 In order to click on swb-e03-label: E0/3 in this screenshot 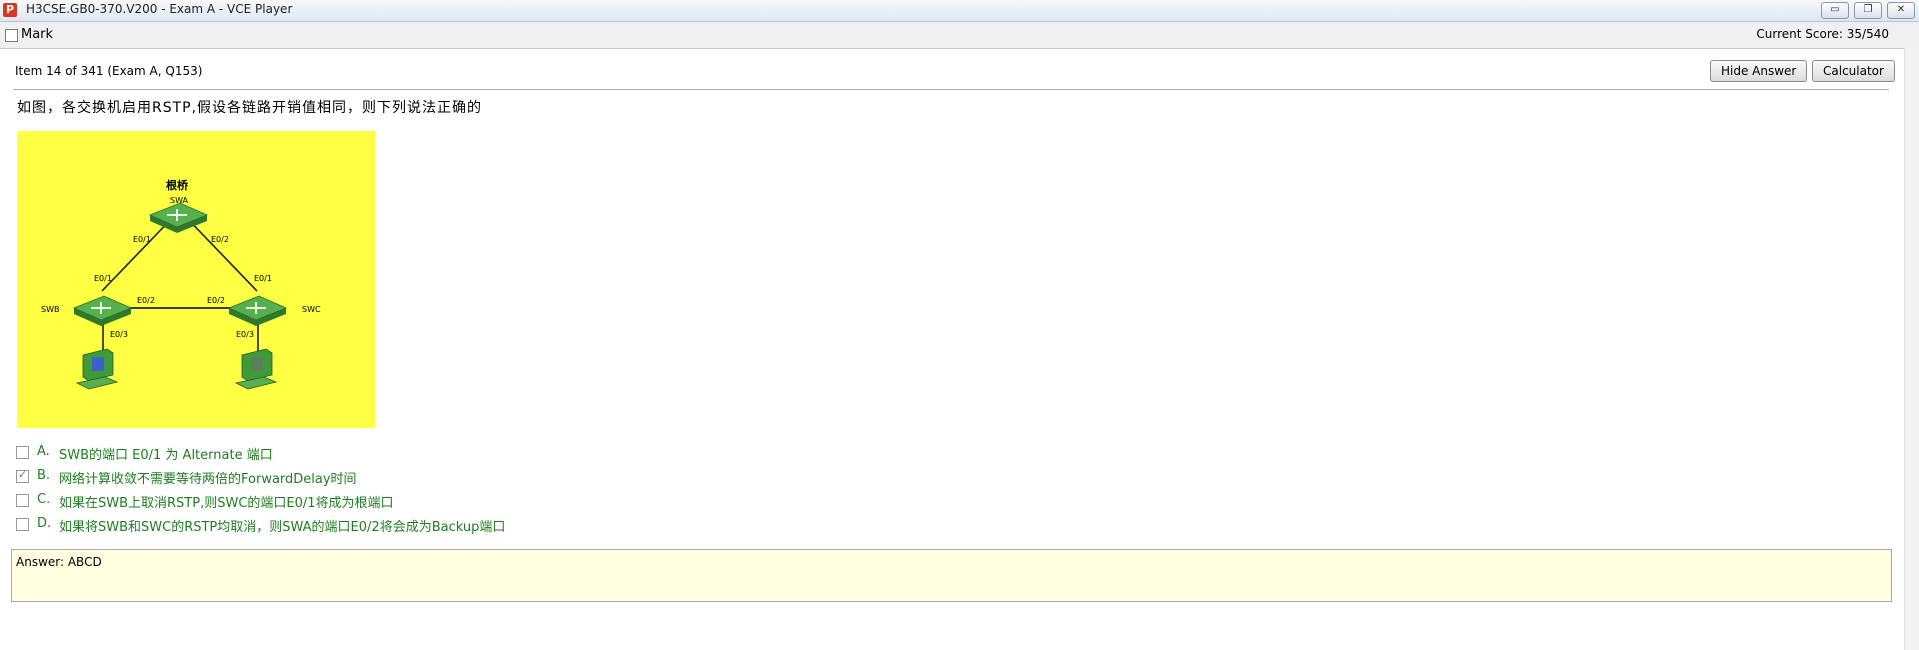, I will do `click(119, 334)`.